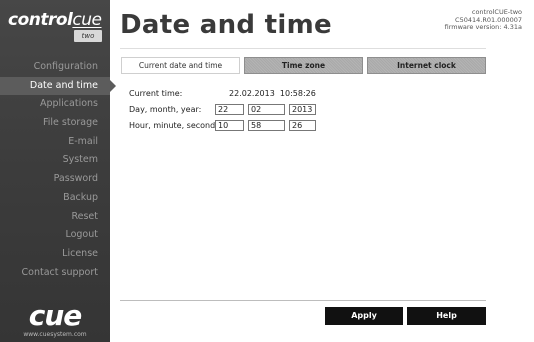 This screenshot has width=534, height=342. I want to click on current-time-label: Current time:, so click(156, 93).